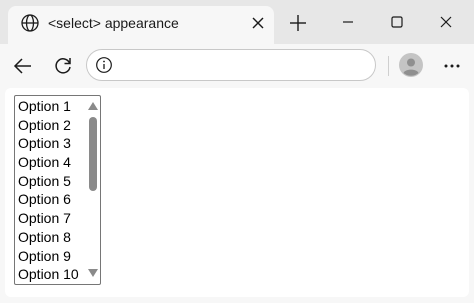 The image size is (474, 303). What do you see at coordinates (48, 181) in the screenshot?
I see `option-item: Option 5` at bounding box center [48, 181].